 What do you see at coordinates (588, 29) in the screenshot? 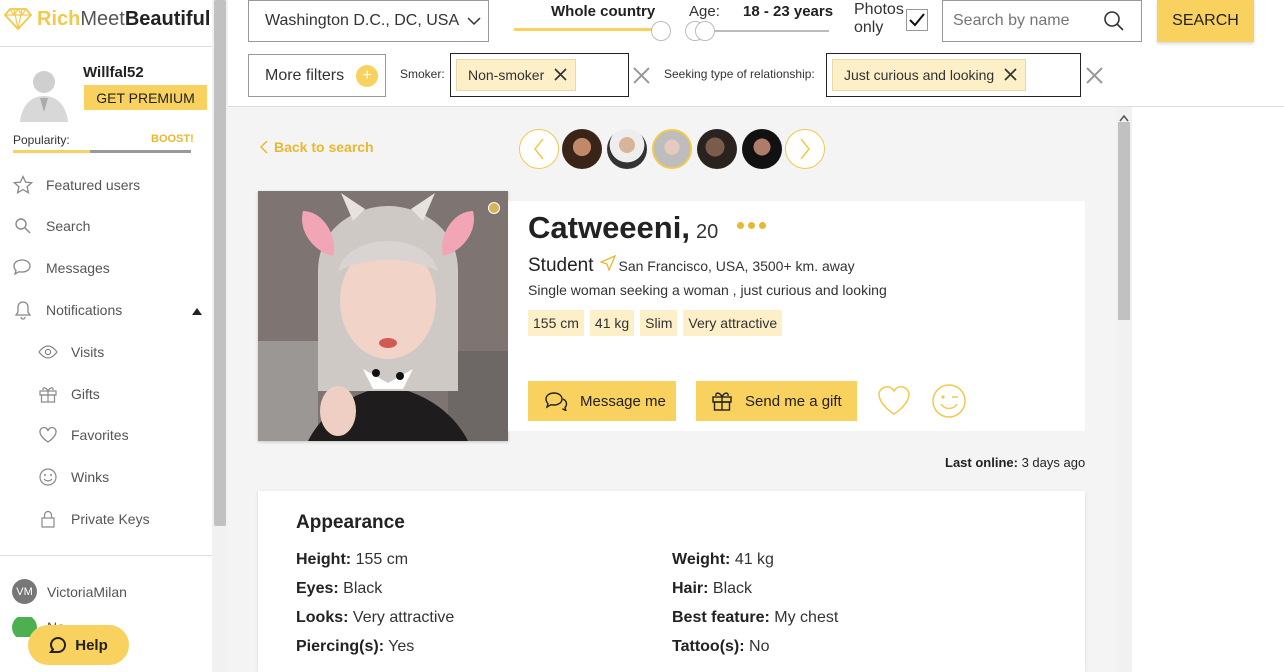
I see `scope-slider-track` at bounding box center [588, 29].